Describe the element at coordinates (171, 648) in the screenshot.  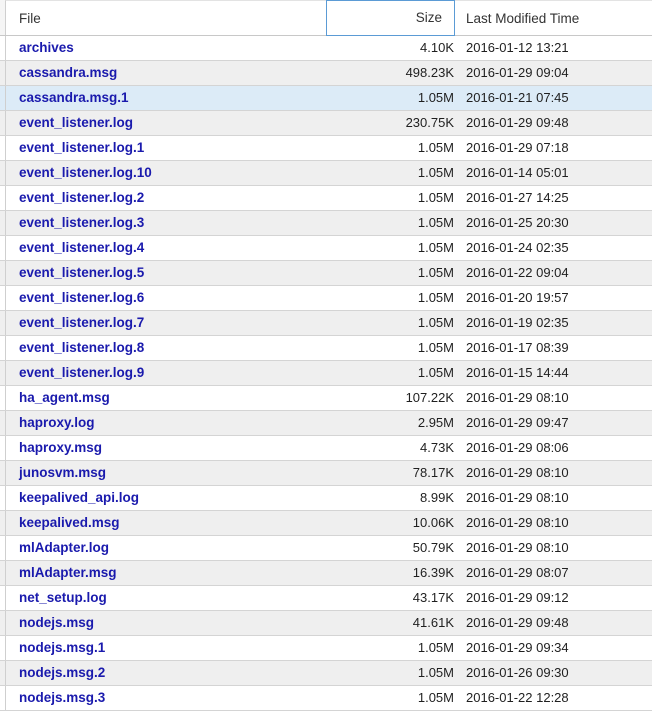
I see `file-name-link: nodejs.msg.1` at that location.